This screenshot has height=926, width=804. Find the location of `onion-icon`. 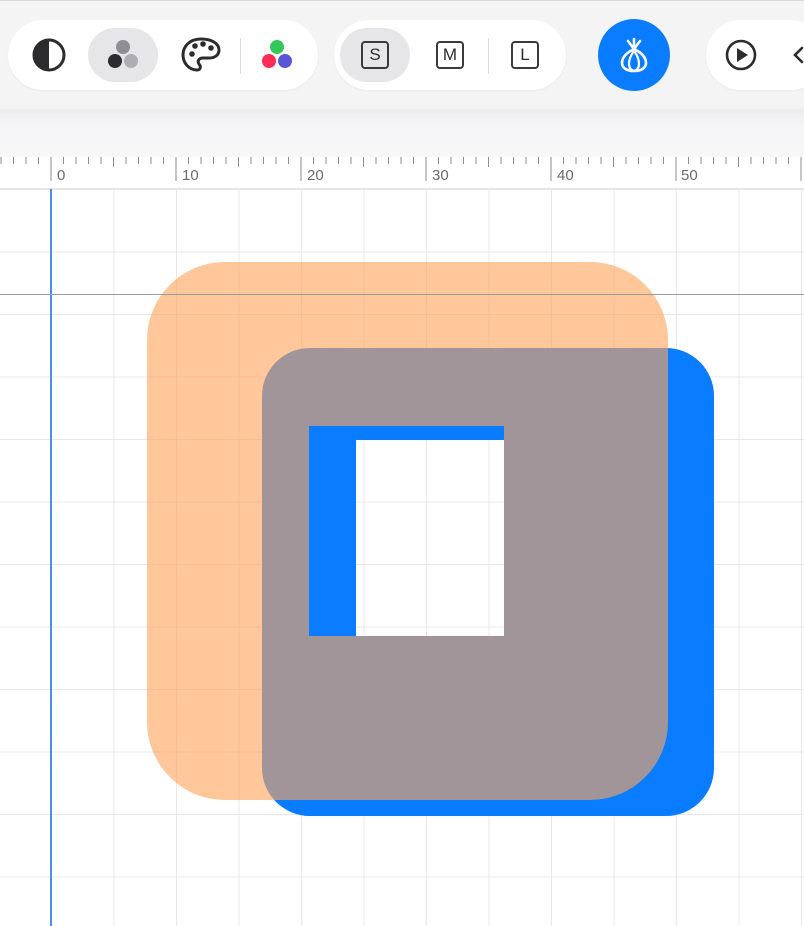

onion-icon is located at coordinates (634, 55).